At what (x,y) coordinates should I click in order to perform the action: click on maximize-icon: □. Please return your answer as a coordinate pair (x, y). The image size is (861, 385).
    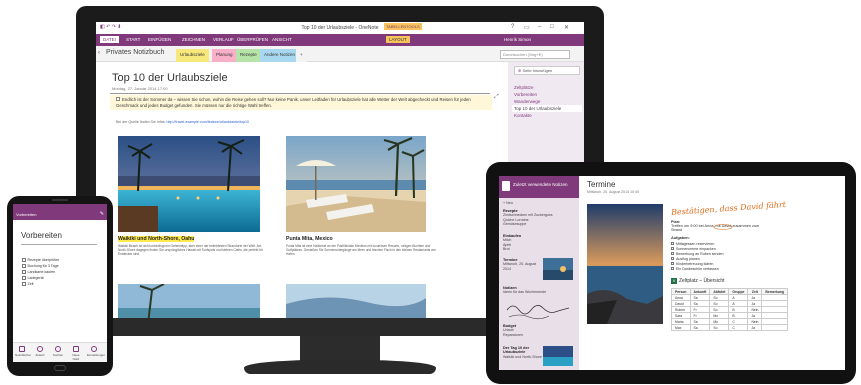
    Looking at the image, I should click on (552, 27).